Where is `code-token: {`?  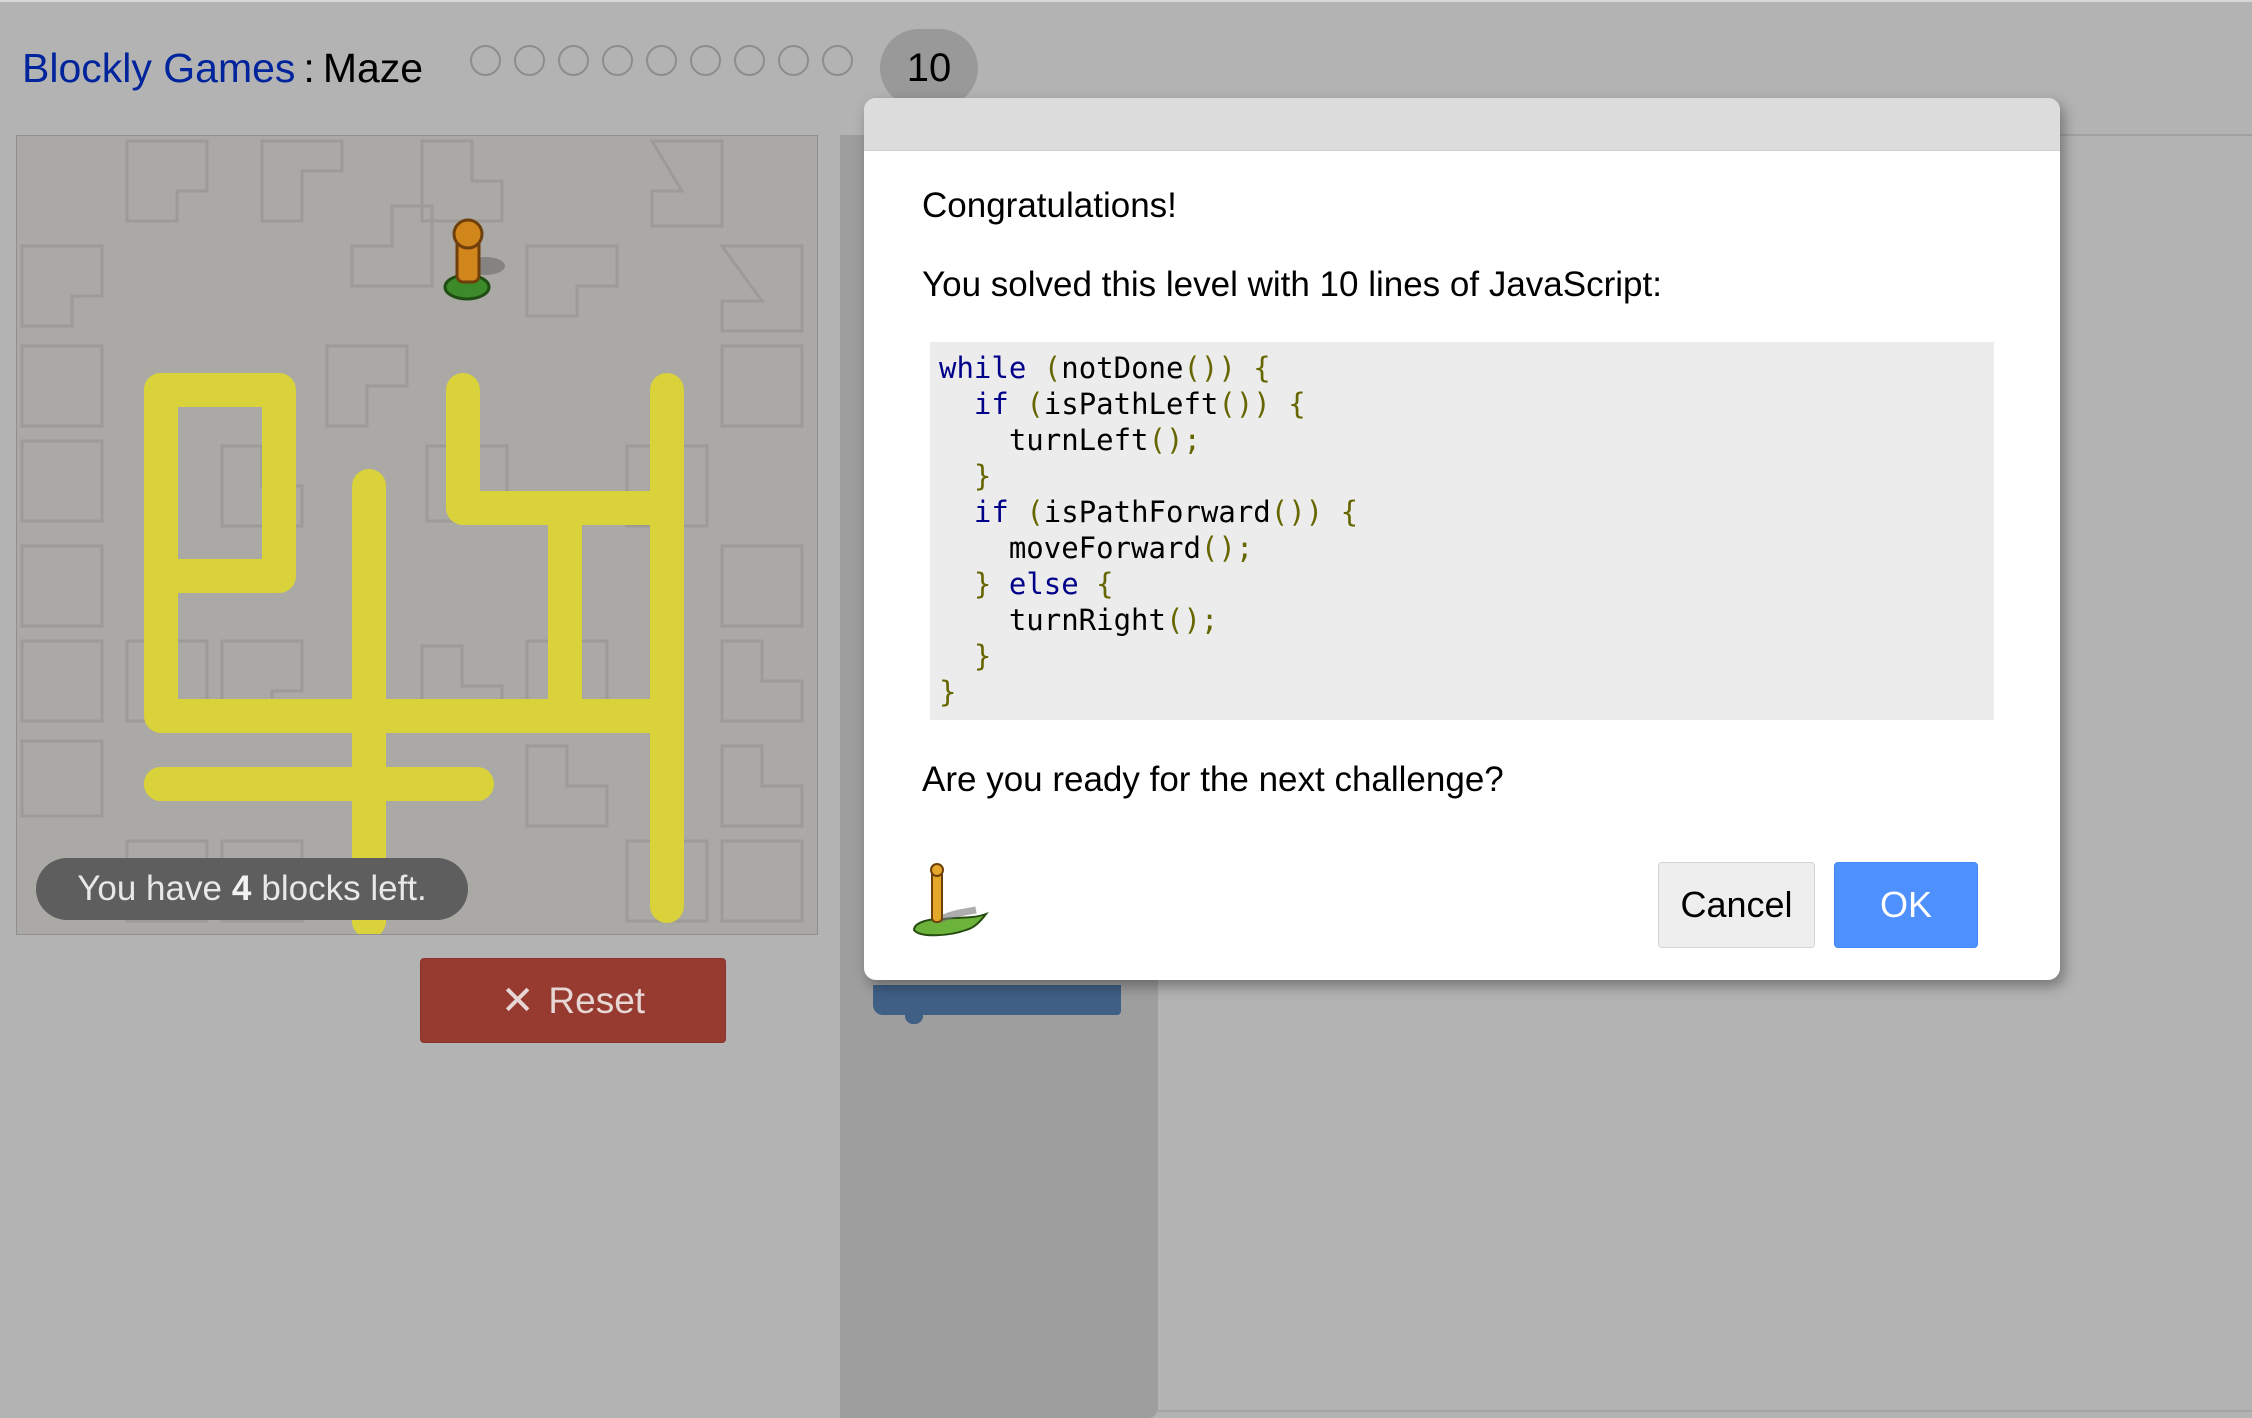 code-token: { is located at coordinates (1105, 584).